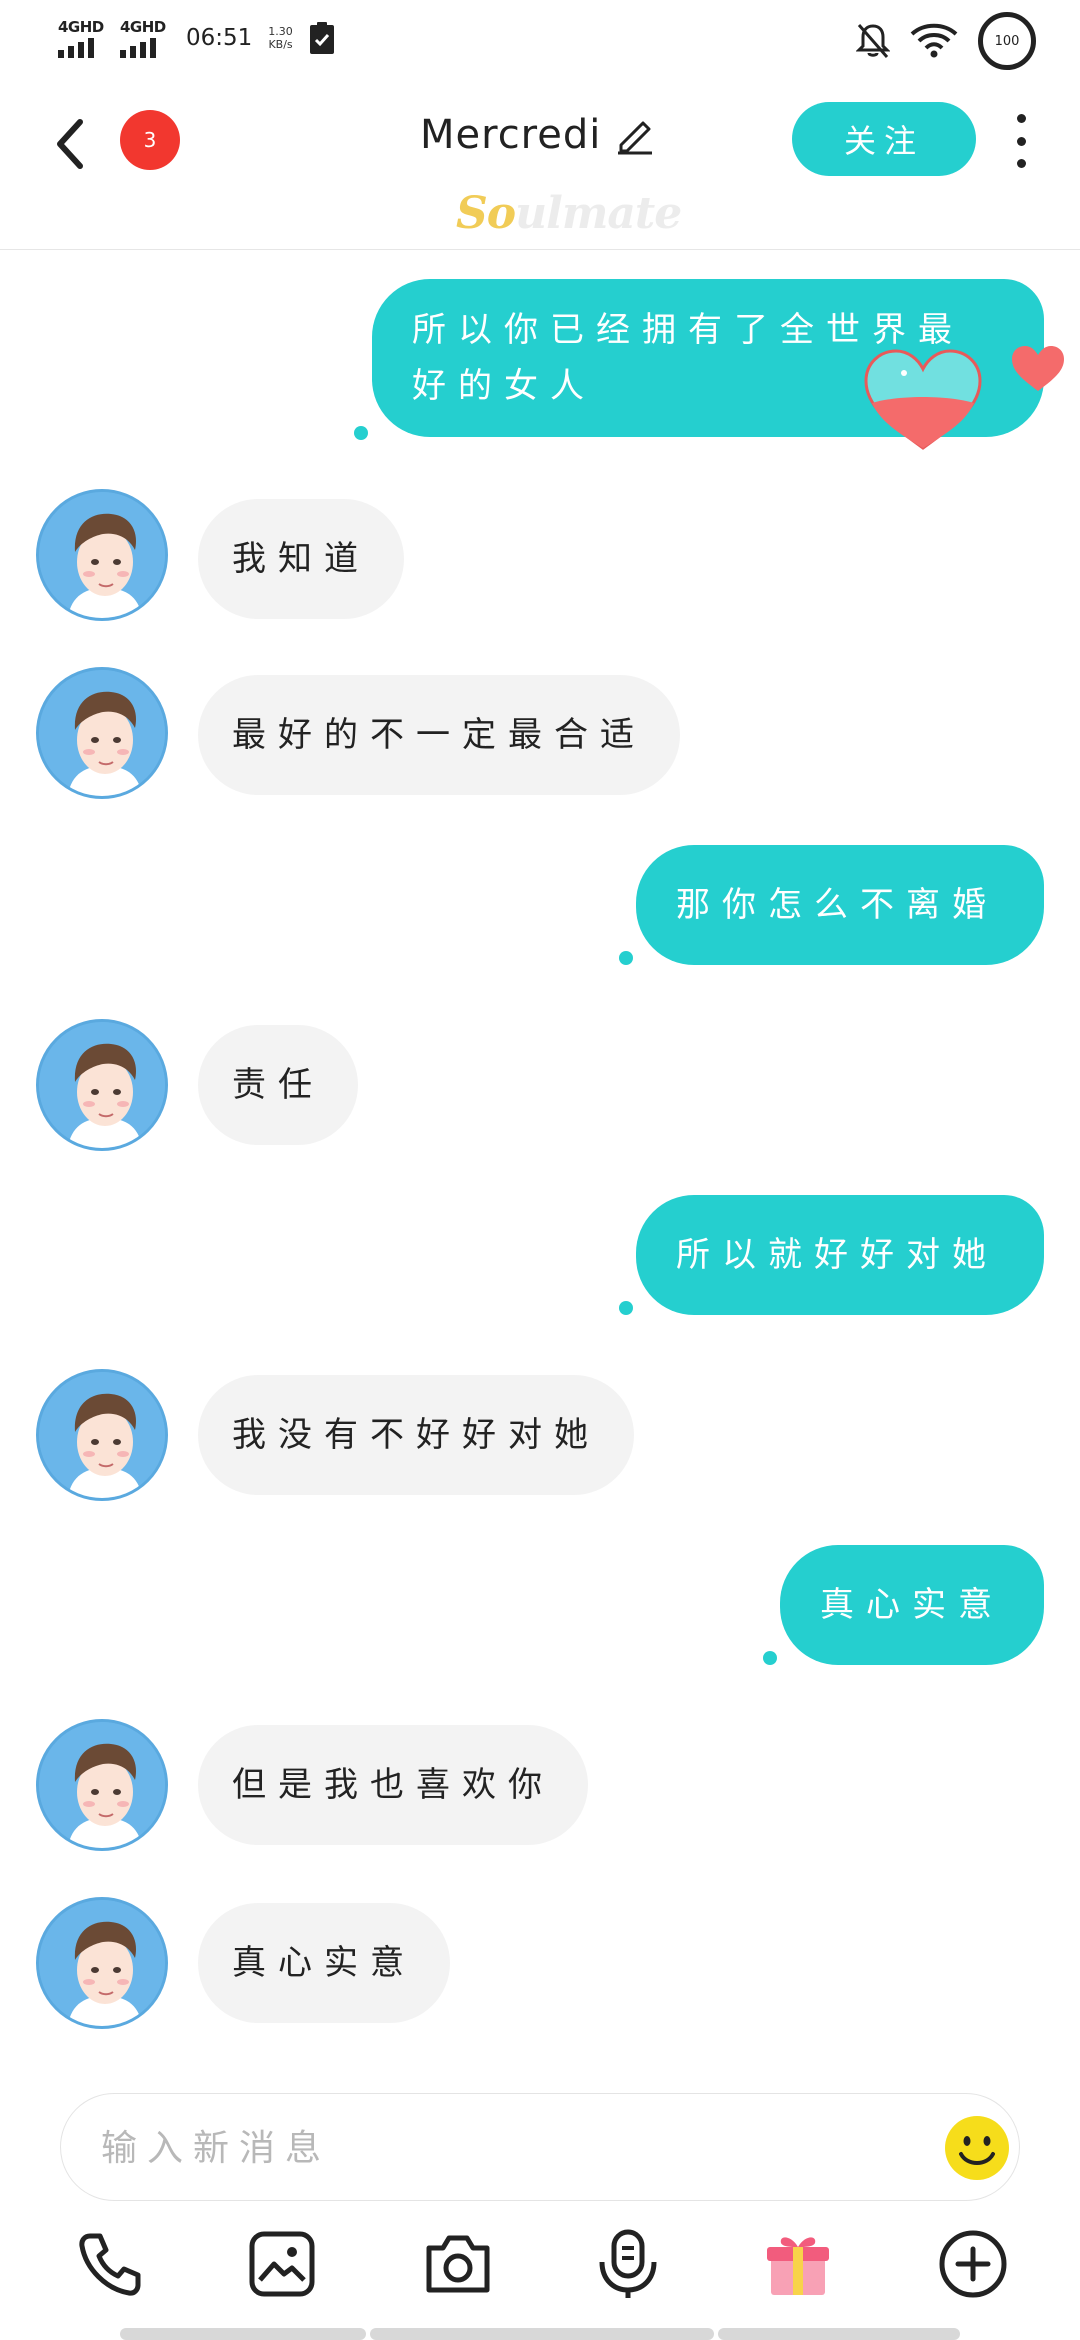  Describe the element at coordinates (1021, 141) in the screenshot. I see `more-options-button` at that location.